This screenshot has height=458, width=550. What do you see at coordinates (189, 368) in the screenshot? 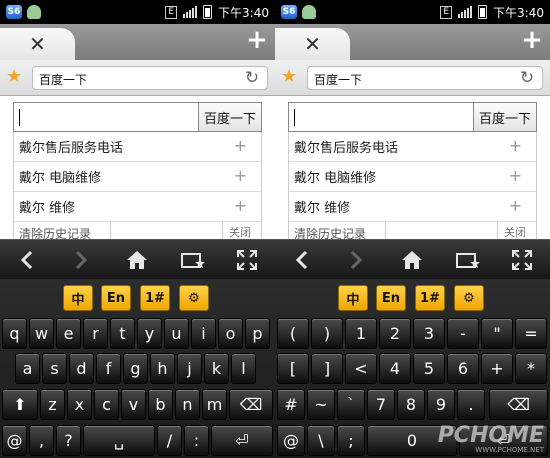
I see `key: j` at bounding box center [189, 368].